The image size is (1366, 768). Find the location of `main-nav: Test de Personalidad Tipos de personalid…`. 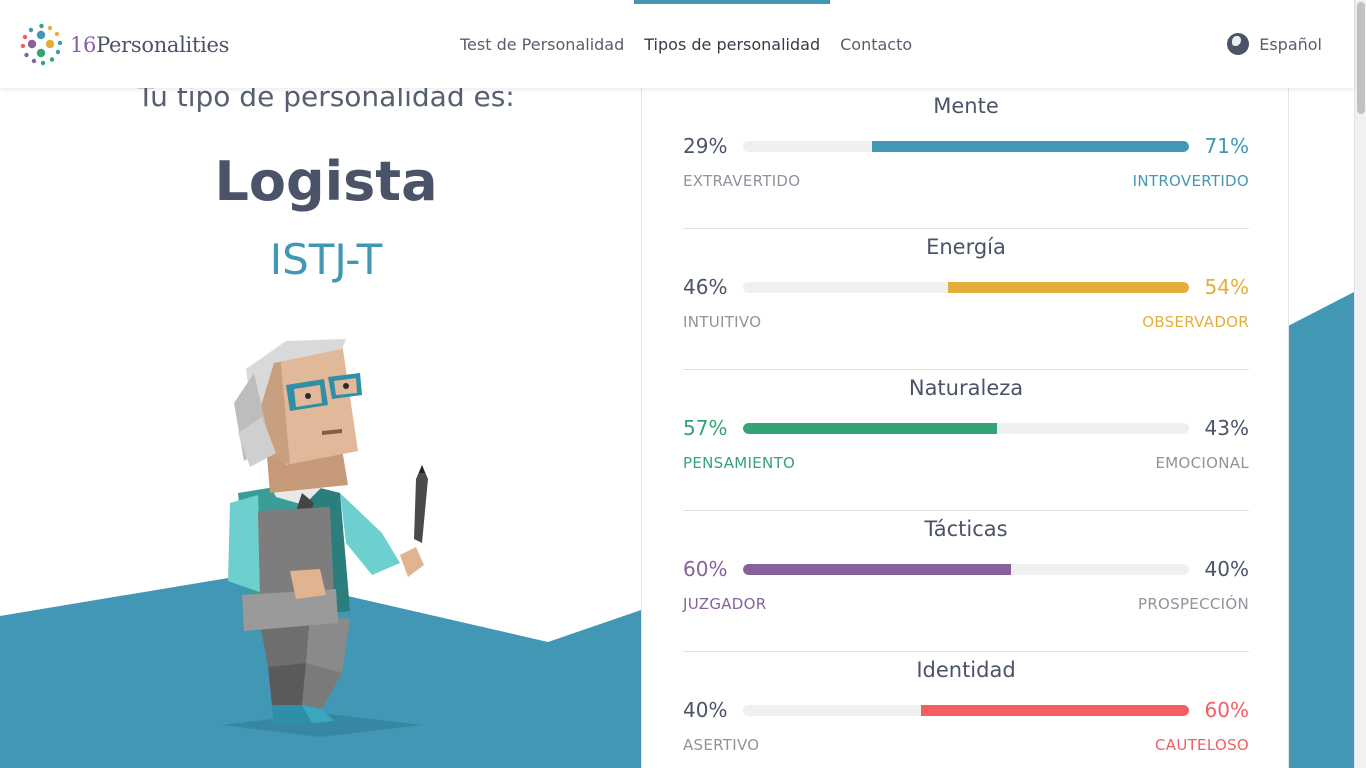

main-nav: Test de Personalidad Tipos de personalid… is located at coordinates (686, 44).